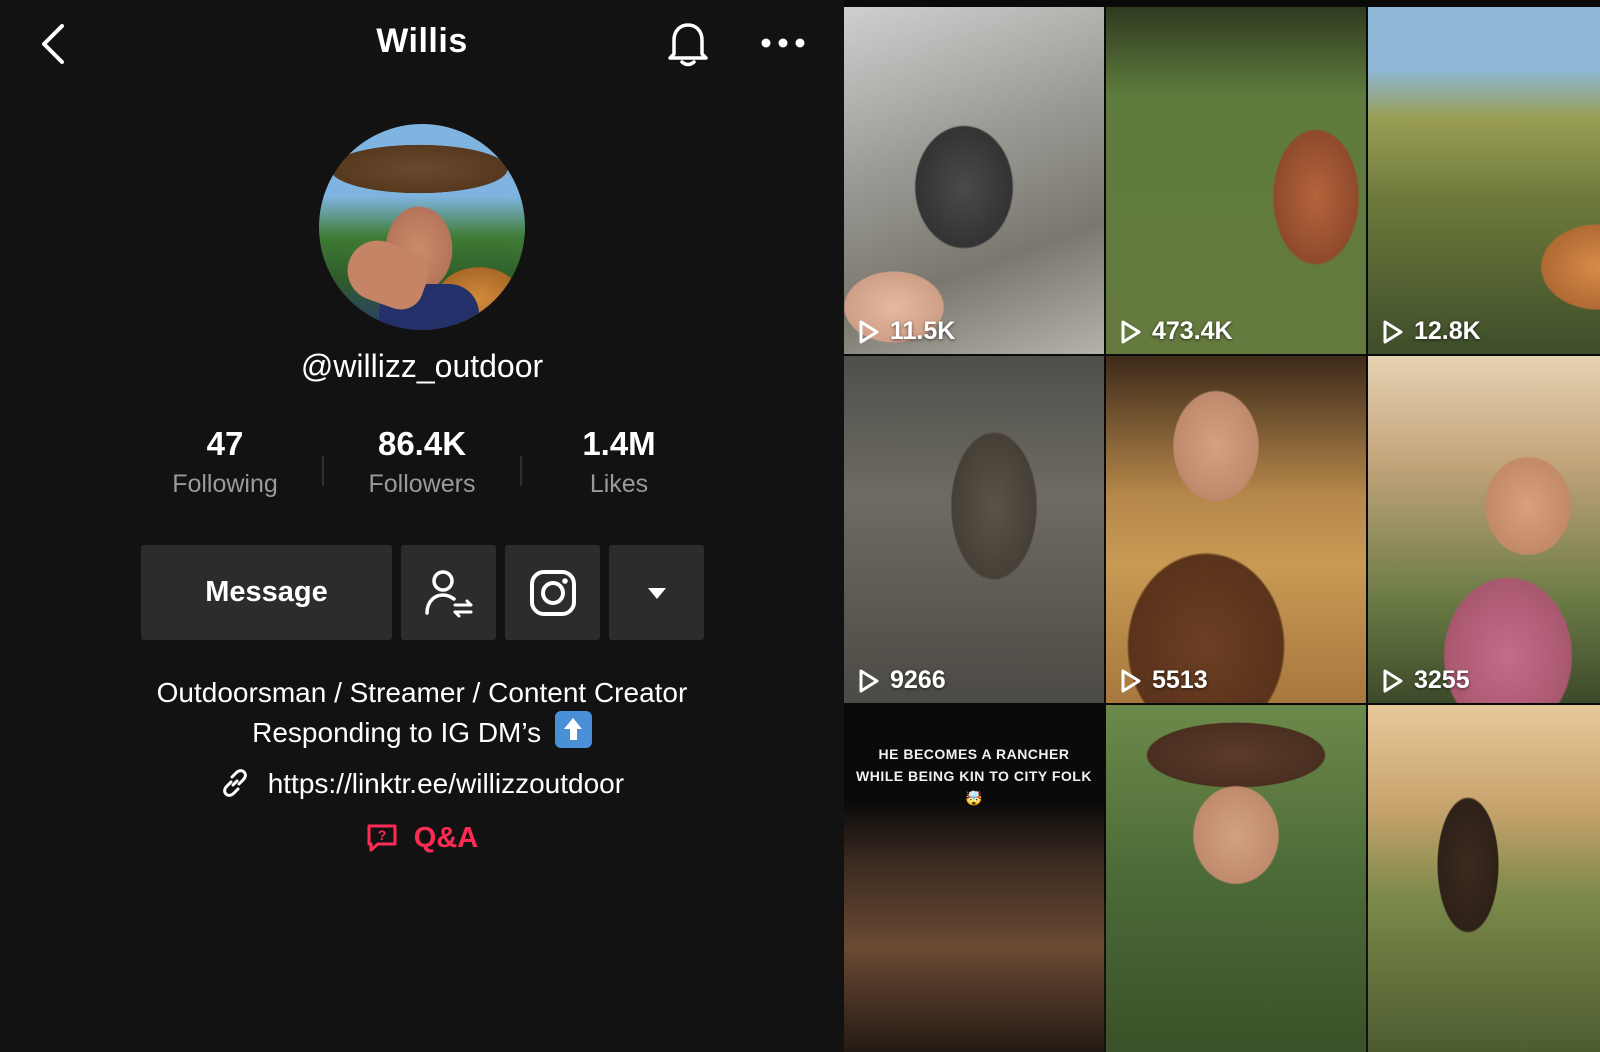 The width and height of the screenshot is (1600, 1052). I want to click on link-icon, so click(235, 783).